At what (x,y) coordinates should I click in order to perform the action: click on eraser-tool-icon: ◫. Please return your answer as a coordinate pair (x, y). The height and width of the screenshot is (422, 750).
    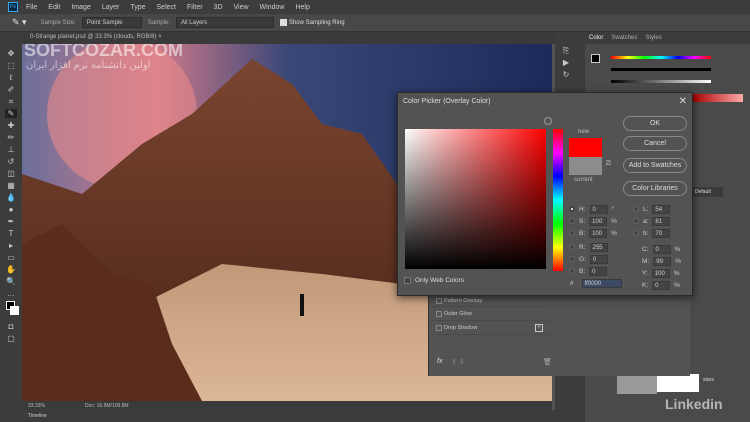
    Looking at the image, I should click on (11, 173).